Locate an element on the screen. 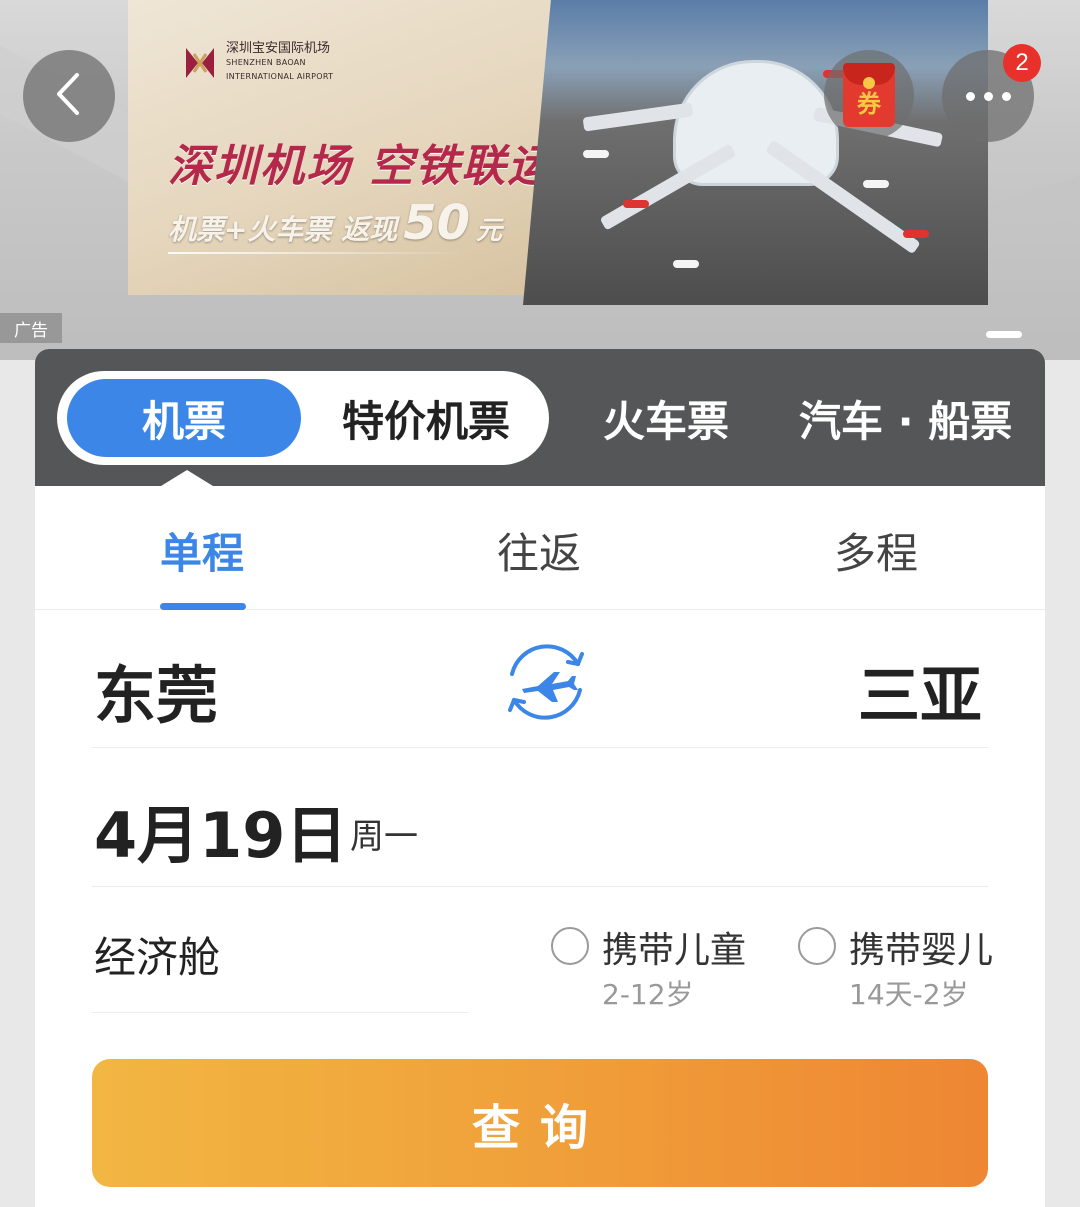  tab-one-way: 单程 is located at coordinates (202, 550).